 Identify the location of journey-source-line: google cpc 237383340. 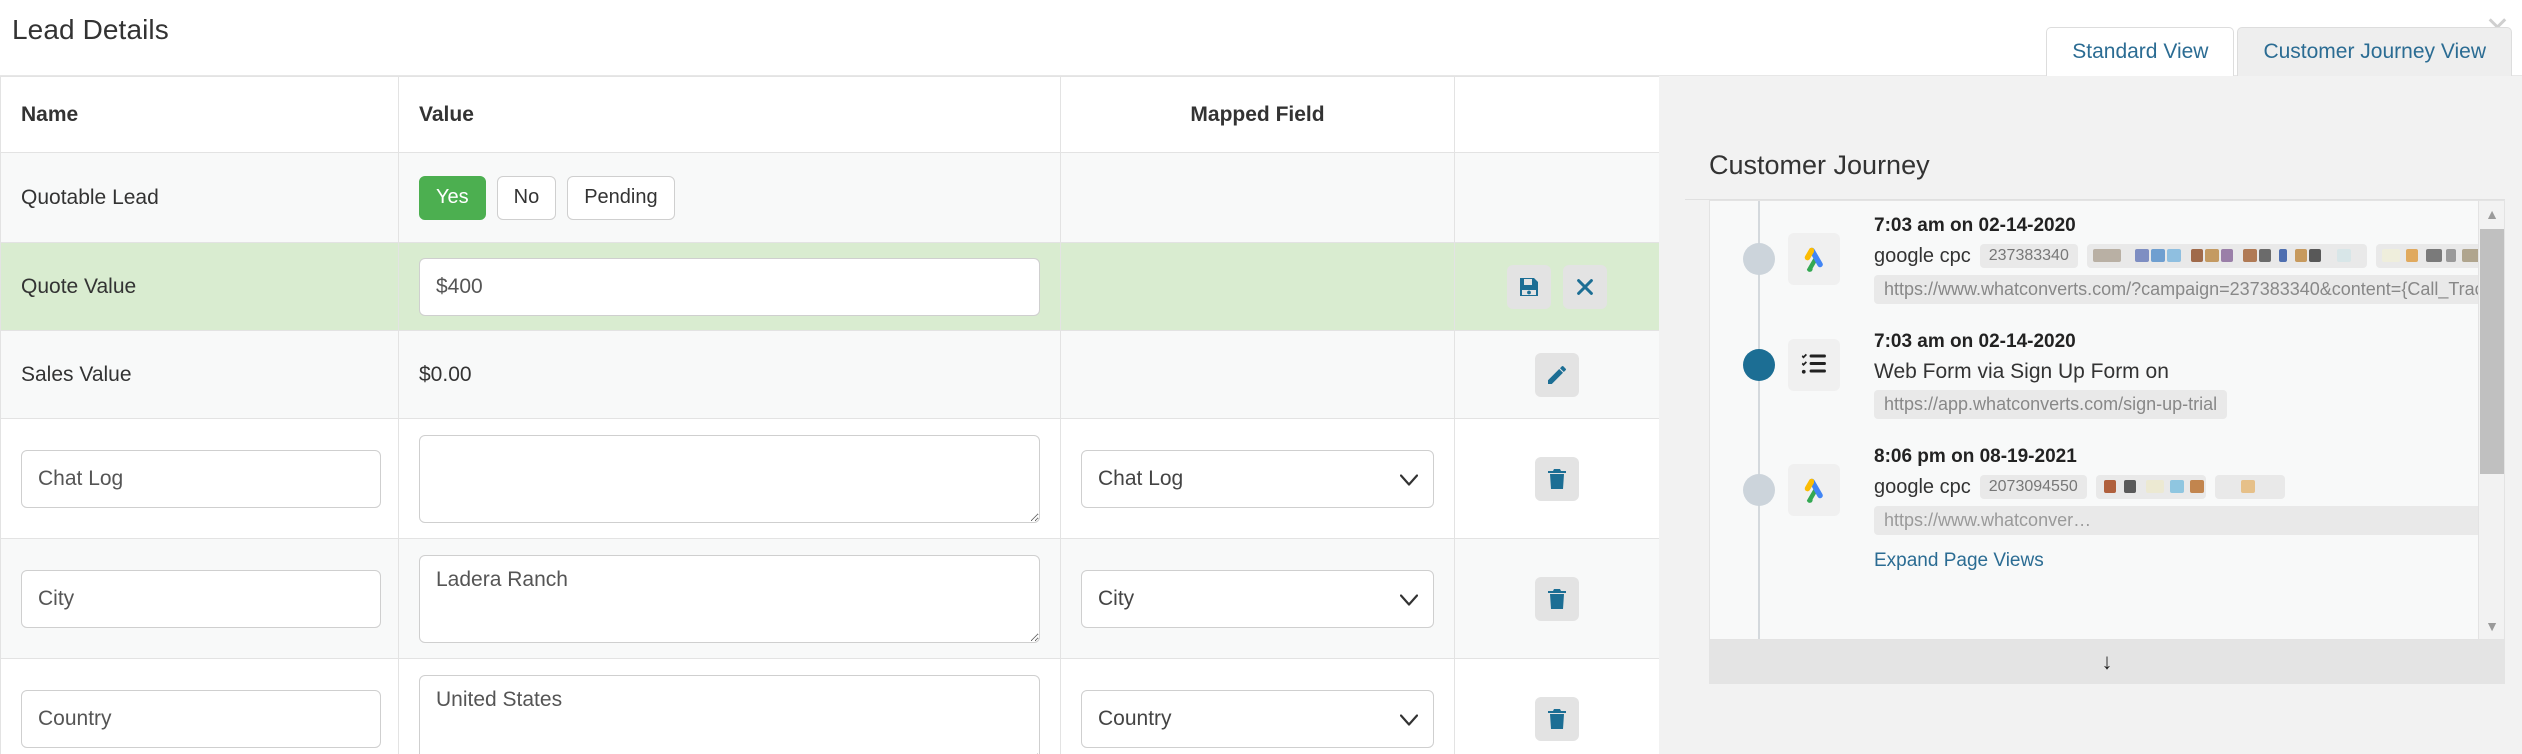
(2189, 256).